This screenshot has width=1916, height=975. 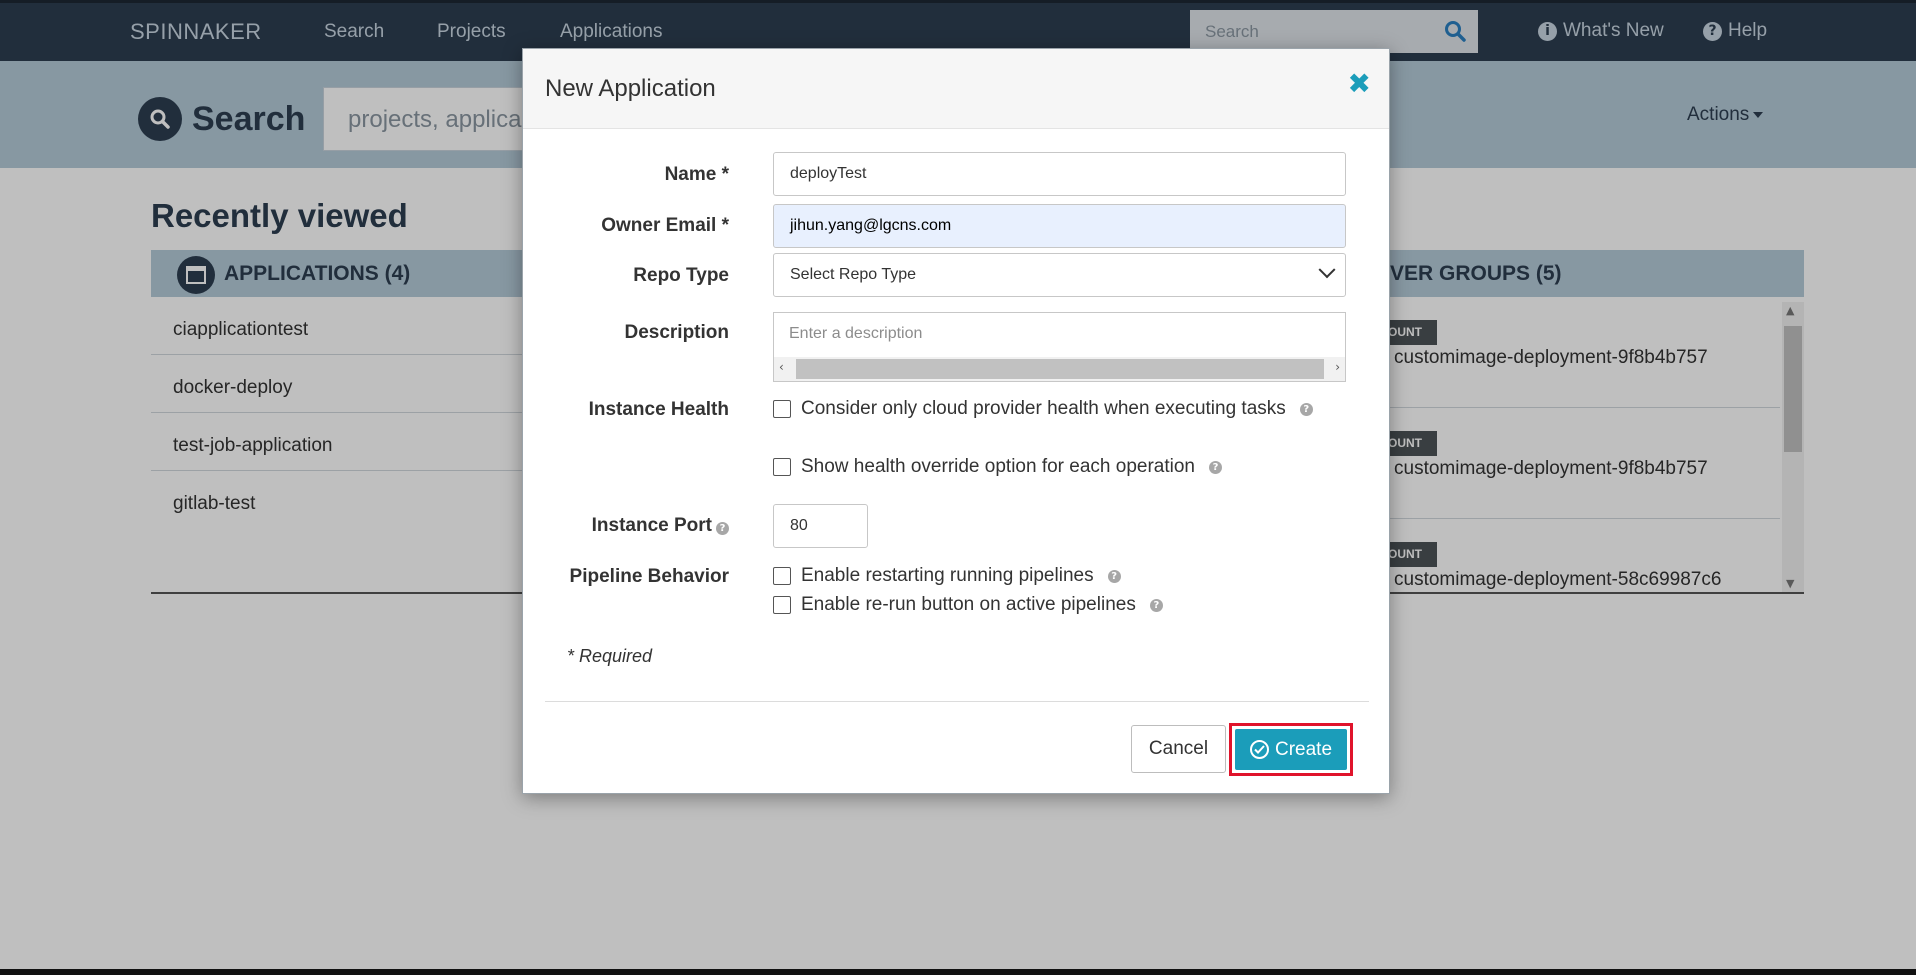 I want to click on description-label: Description, so click(x=676, y=332).